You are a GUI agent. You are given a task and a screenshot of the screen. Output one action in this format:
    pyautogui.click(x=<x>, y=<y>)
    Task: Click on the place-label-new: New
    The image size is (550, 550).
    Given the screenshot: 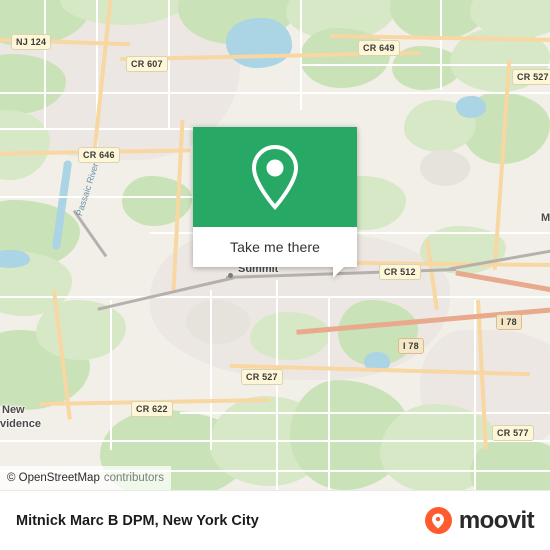 What is the action you would take?
    pyautogui.click(x=13, y=410)
    